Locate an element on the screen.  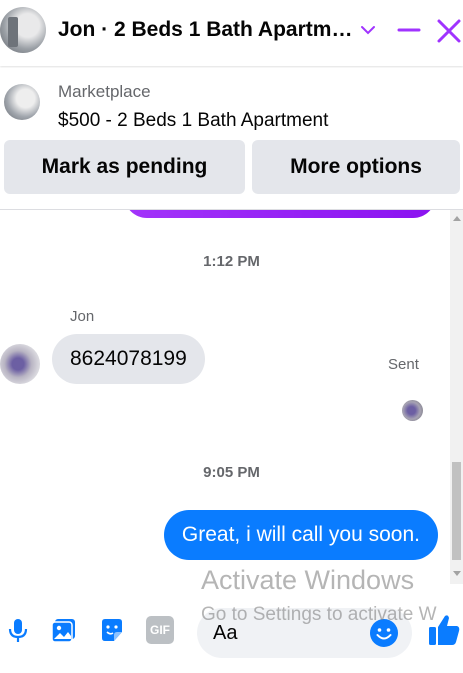
close-icon is located at coordinates (449, 31).